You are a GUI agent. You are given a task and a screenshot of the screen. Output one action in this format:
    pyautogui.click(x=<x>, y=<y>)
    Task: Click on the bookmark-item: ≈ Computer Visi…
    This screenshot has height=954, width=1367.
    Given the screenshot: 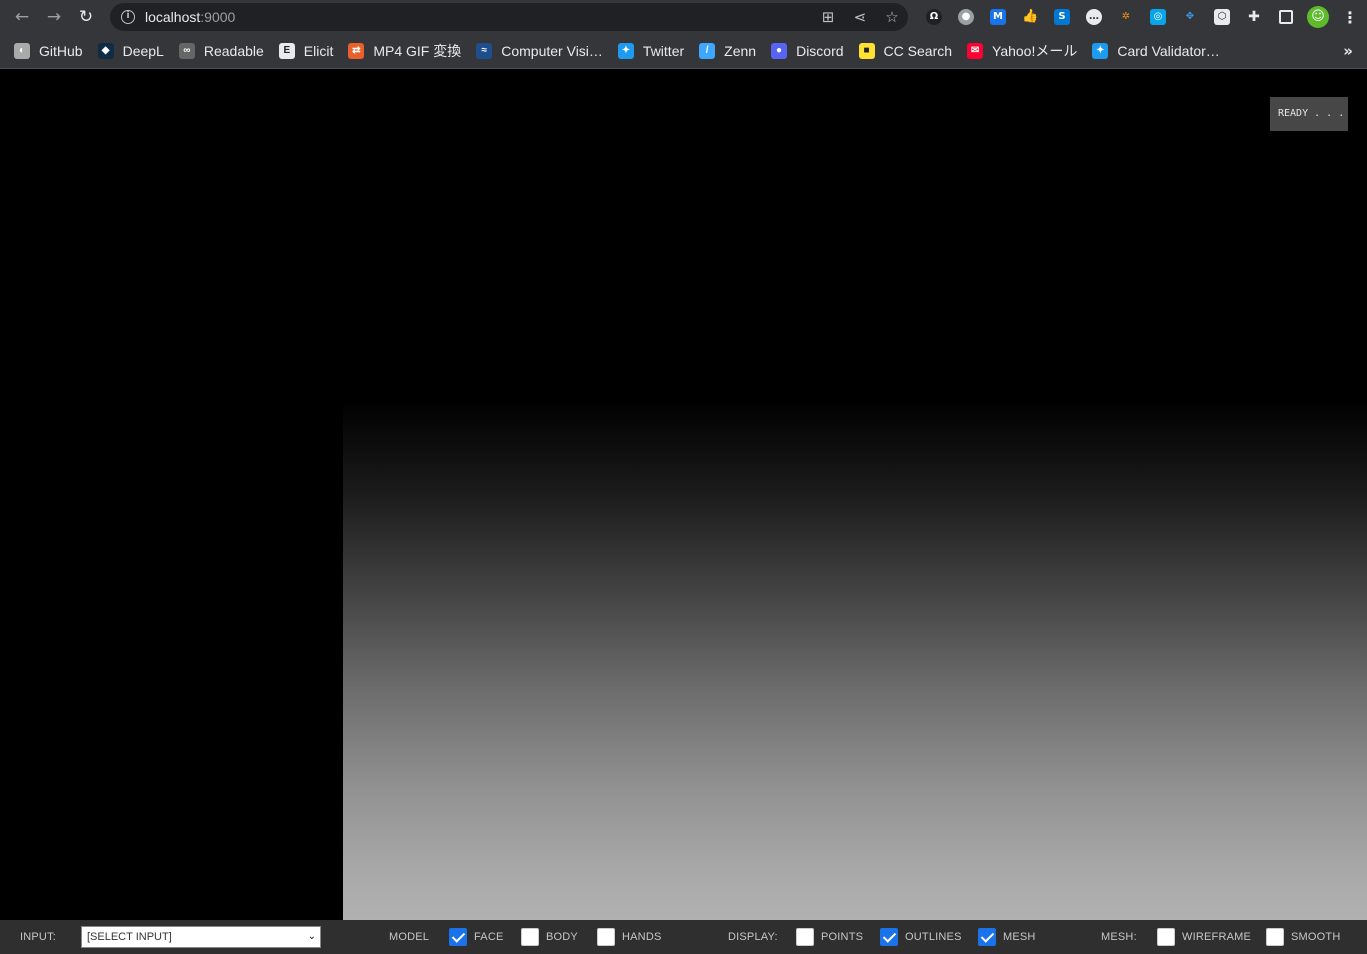 What is the action you would take?
    pyautogui.click(x=547, y=51)
    